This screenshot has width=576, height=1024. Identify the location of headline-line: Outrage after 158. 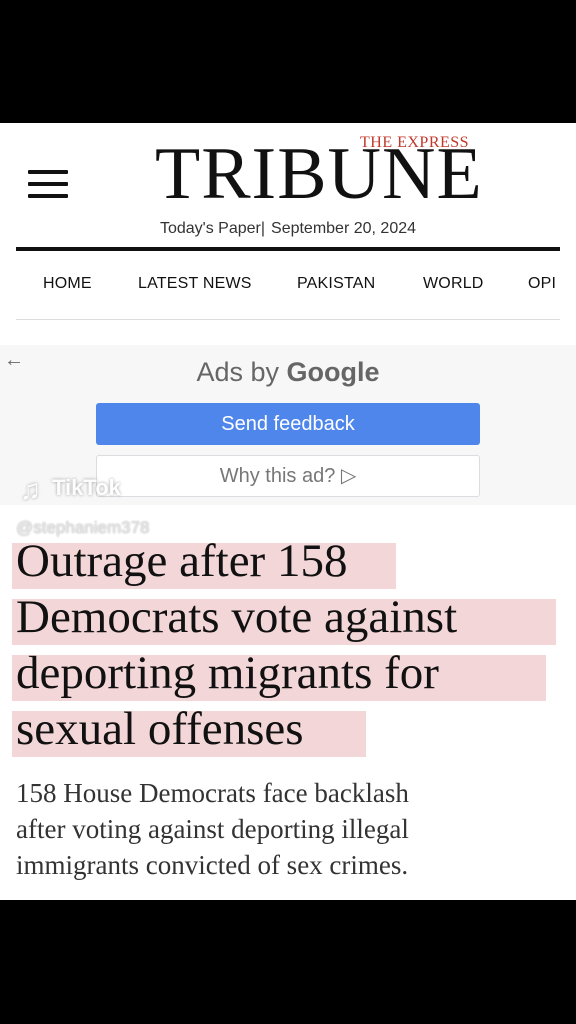
(182, 561).